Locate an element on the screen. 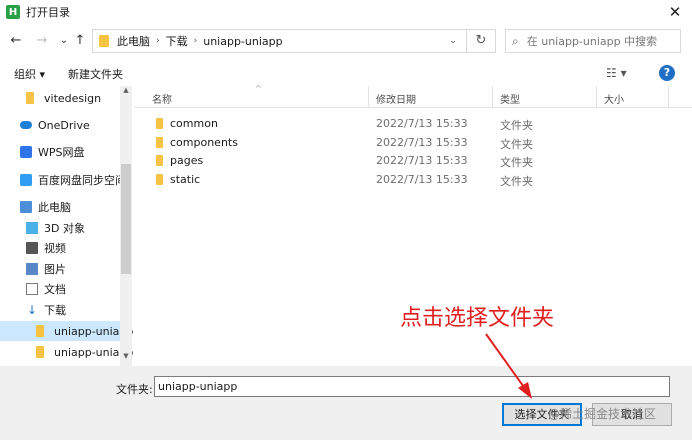 This screenshot has width=692, height=440. annotation-arrow is located at coordinates (508, 366).